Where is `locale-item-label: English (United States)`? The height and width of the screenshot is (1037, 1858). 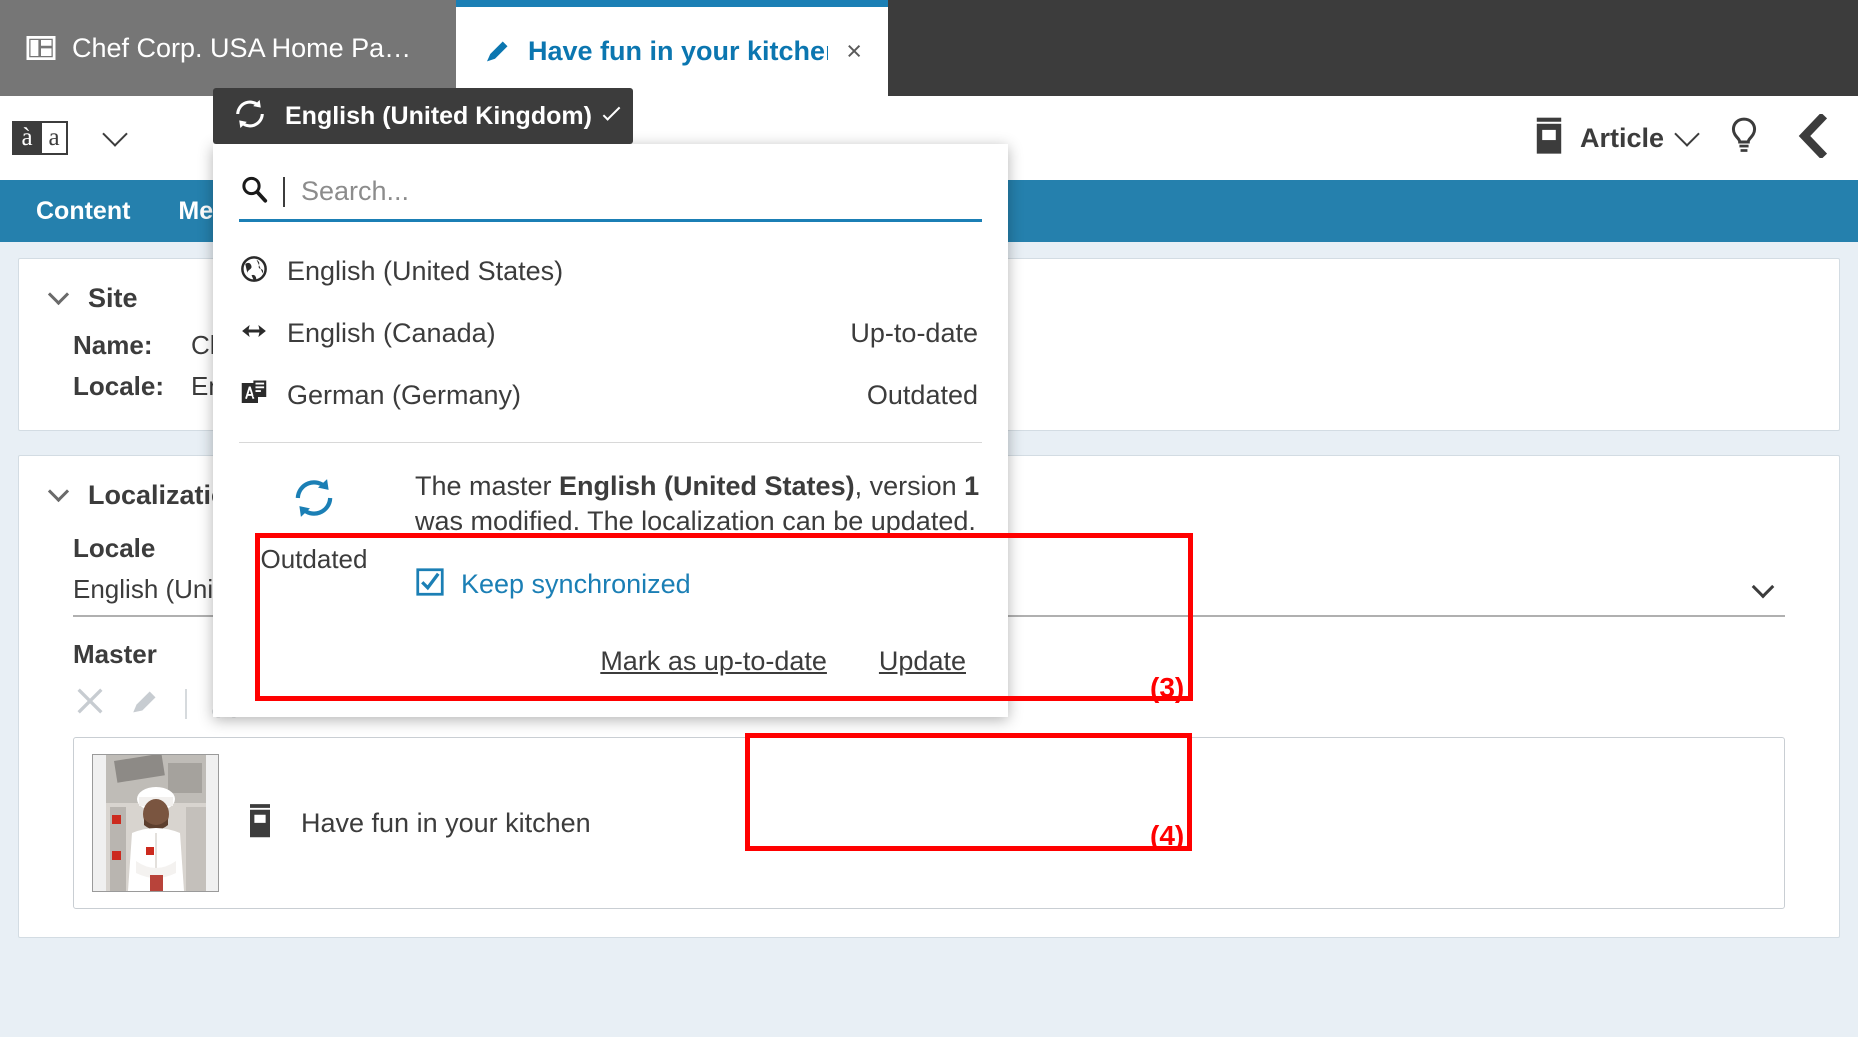
locale-item-label: English (United States) is located at coordinates (425, 270).